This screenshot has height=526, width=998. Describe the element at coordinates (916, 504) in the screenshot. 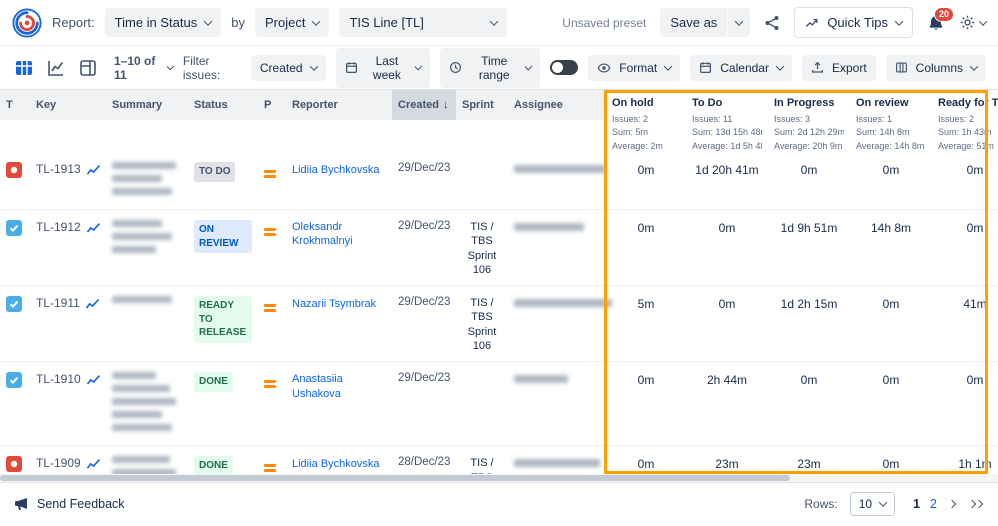

I see `page-1-button: 1` at that location.